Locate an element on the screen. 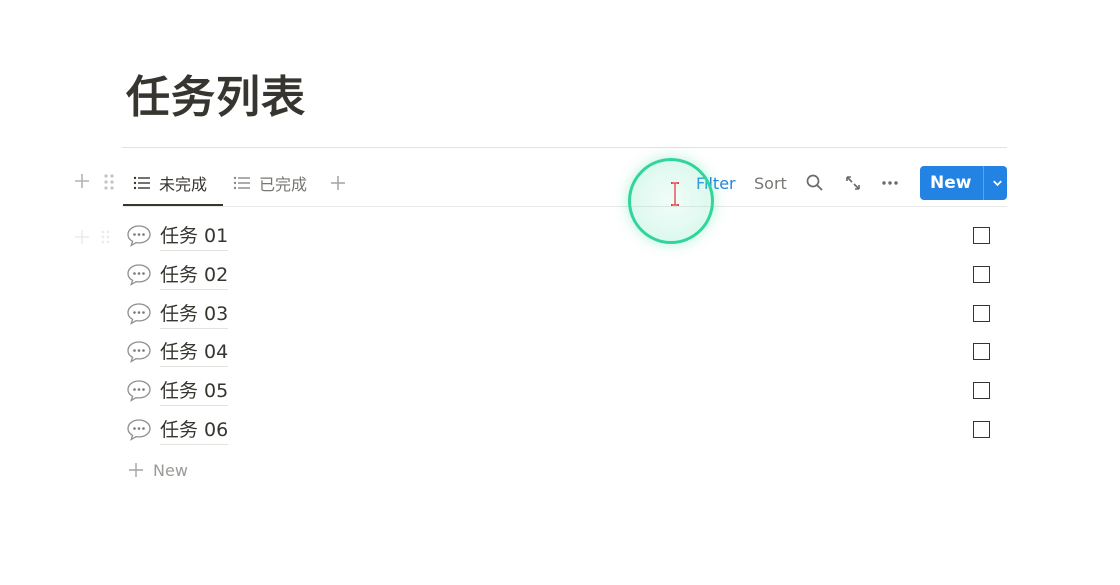  tab-incomplete: 未完成 is located at coordinates (170, 183).